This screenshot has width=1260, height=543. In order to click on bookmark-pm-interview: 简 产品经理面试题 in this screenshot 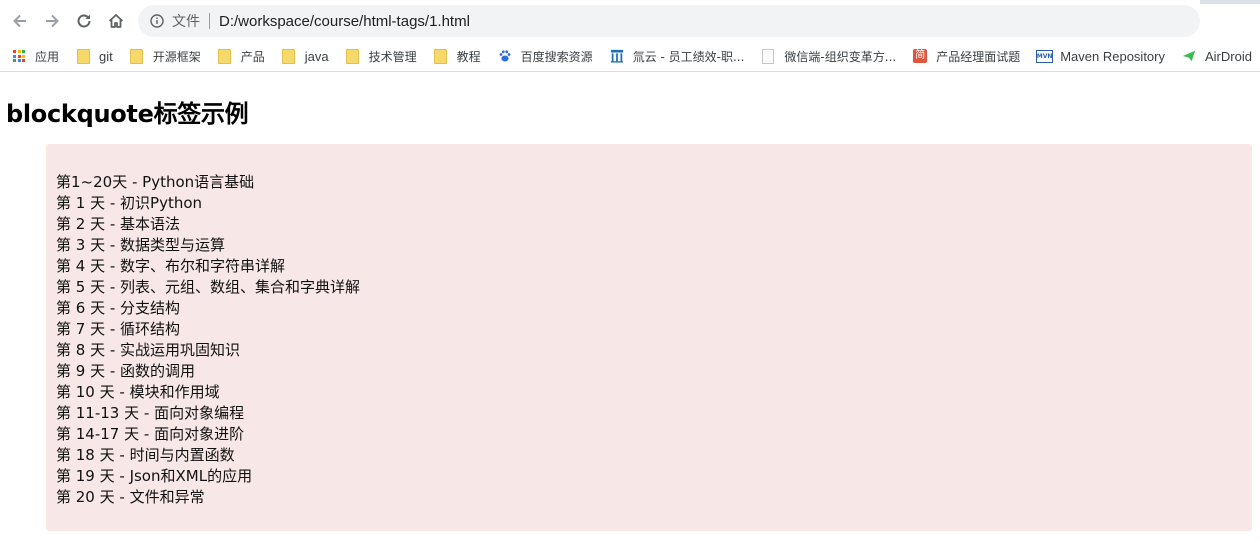, I will do `click(966, 56)`.